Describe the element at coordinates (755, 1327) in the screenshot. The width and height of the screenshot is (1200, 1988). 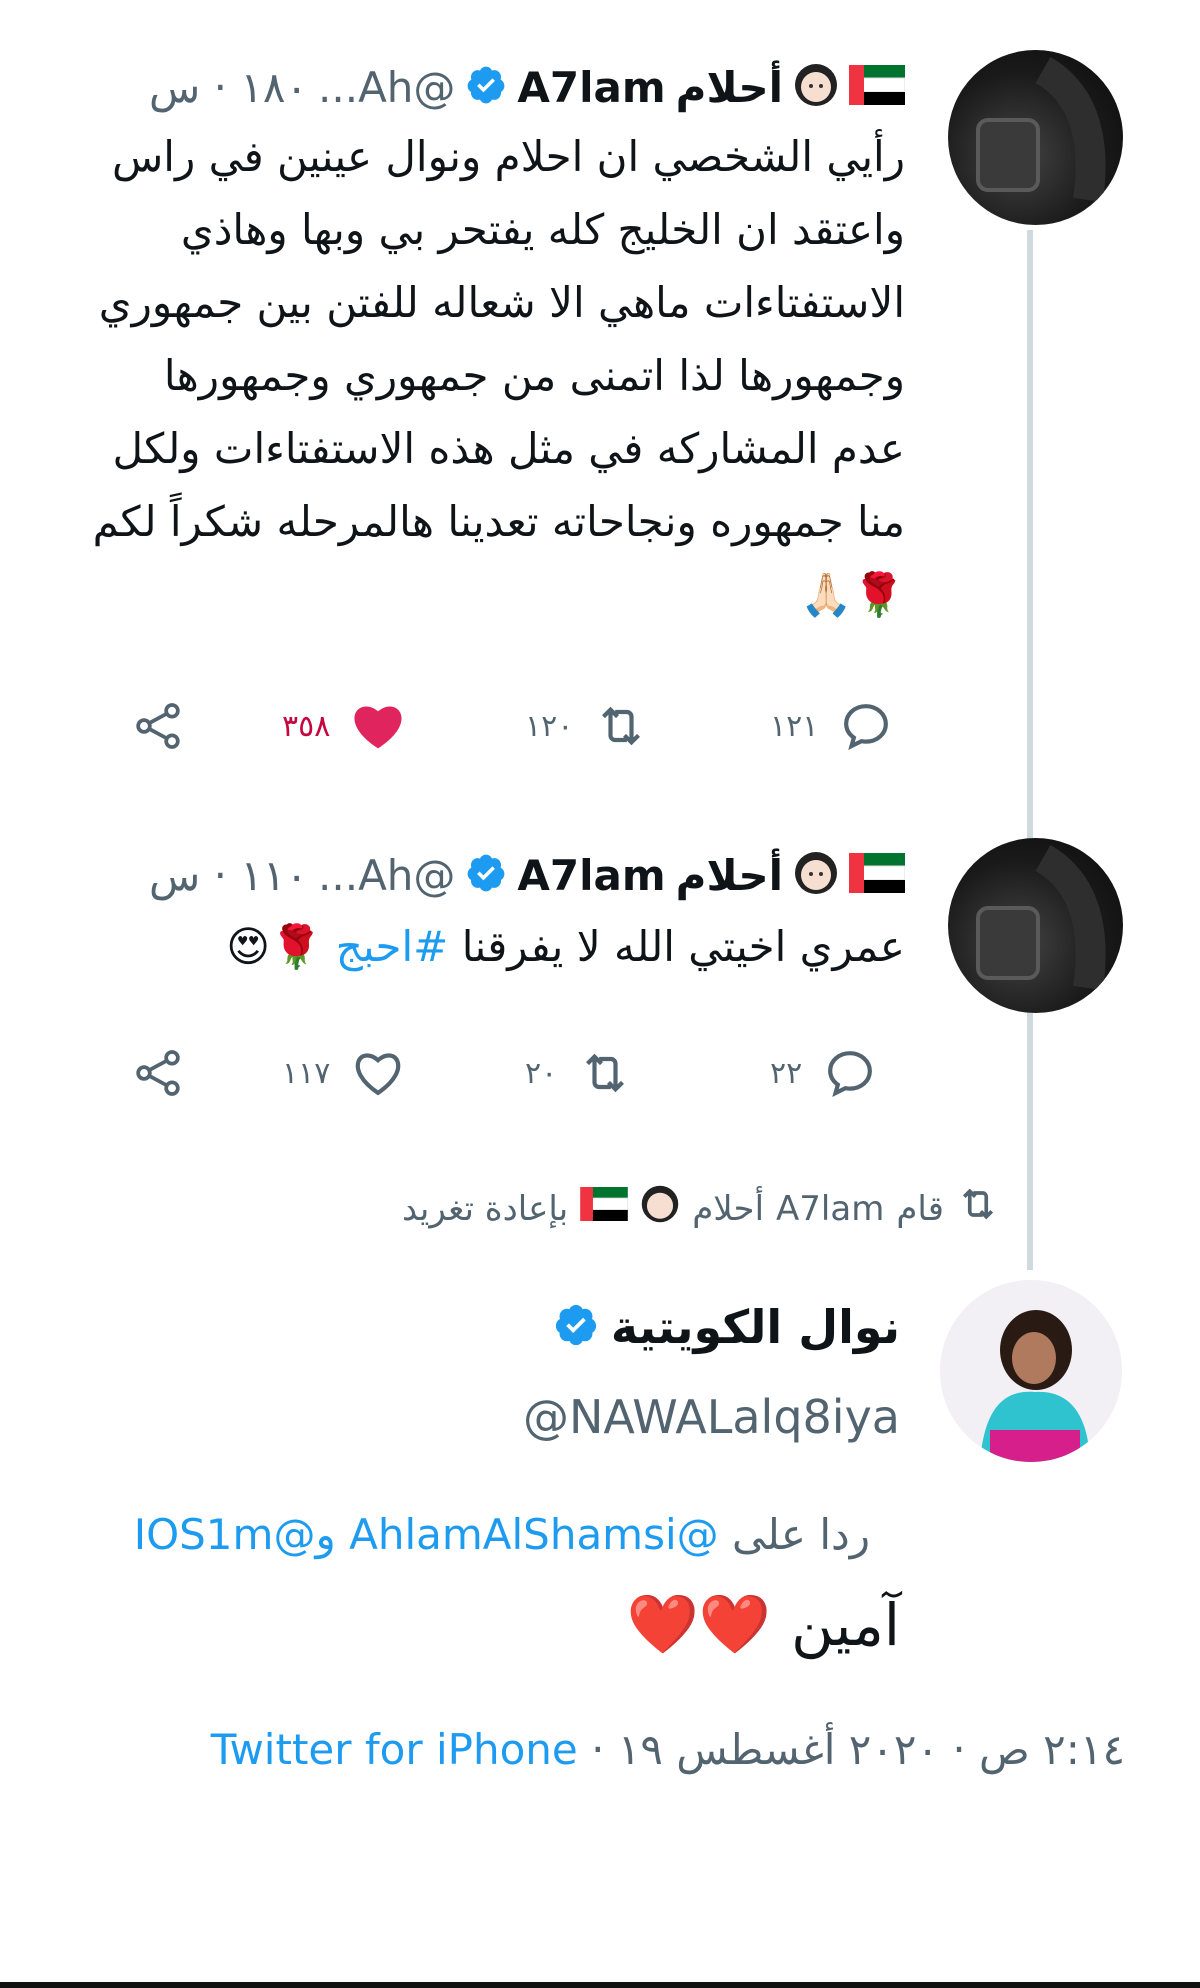
I see `main-display-name: نوال الكويتية` at that location.